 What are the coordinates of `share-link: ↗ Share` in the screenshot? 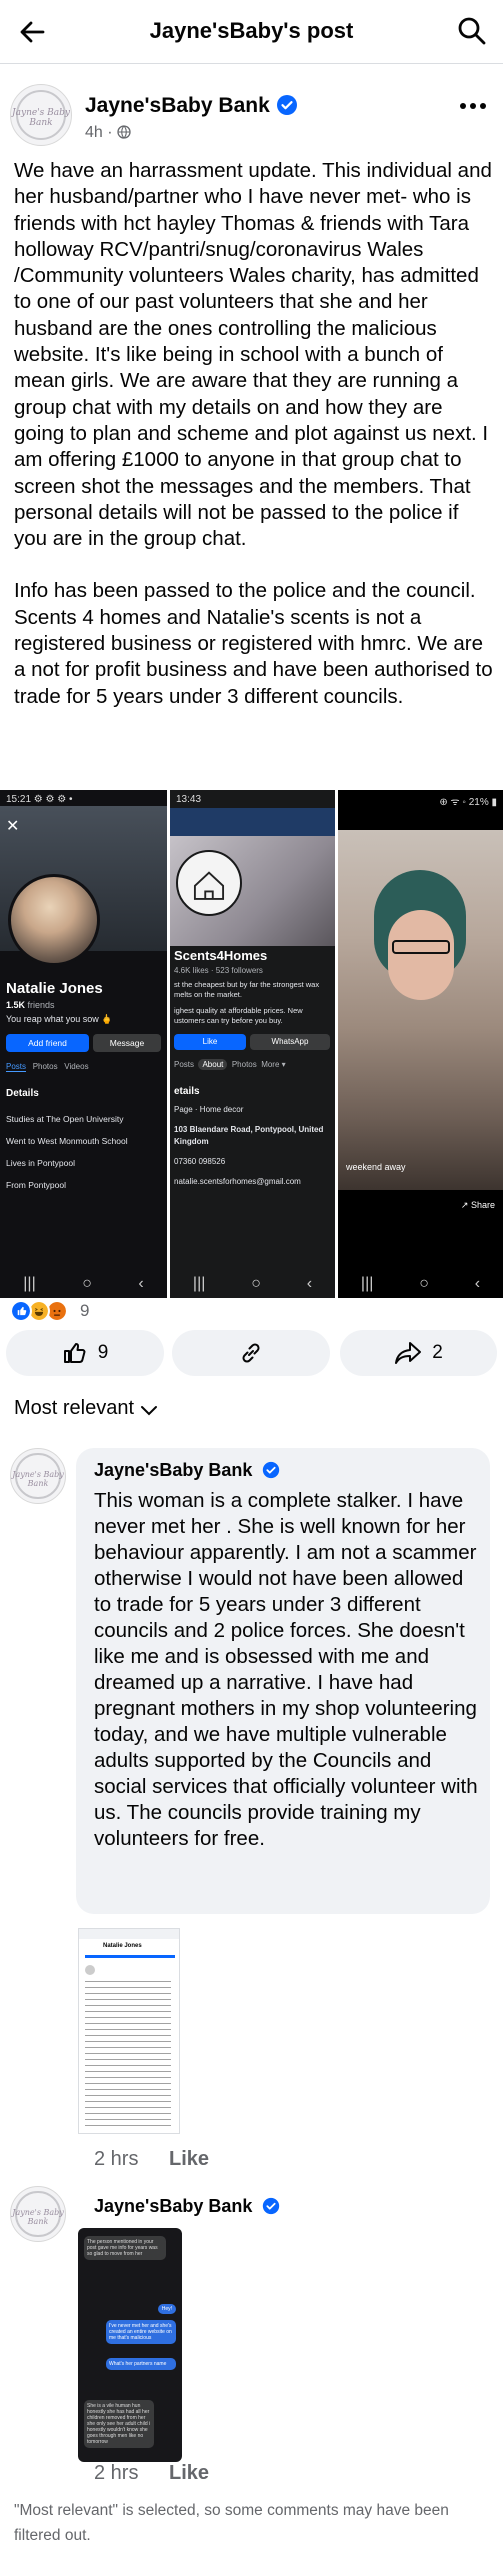 It's located at (478, 1205).